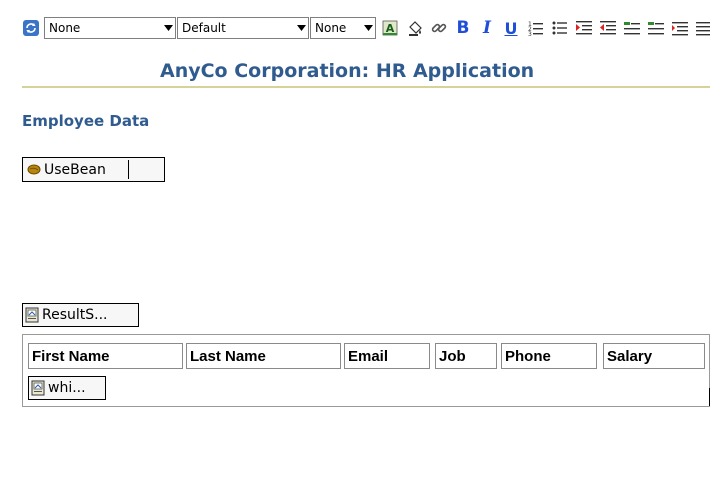 This screenshot has height=504, width=715. I want to click on editor-toolbar: None Default None A B I U 1 2 3, so click(357, 22).